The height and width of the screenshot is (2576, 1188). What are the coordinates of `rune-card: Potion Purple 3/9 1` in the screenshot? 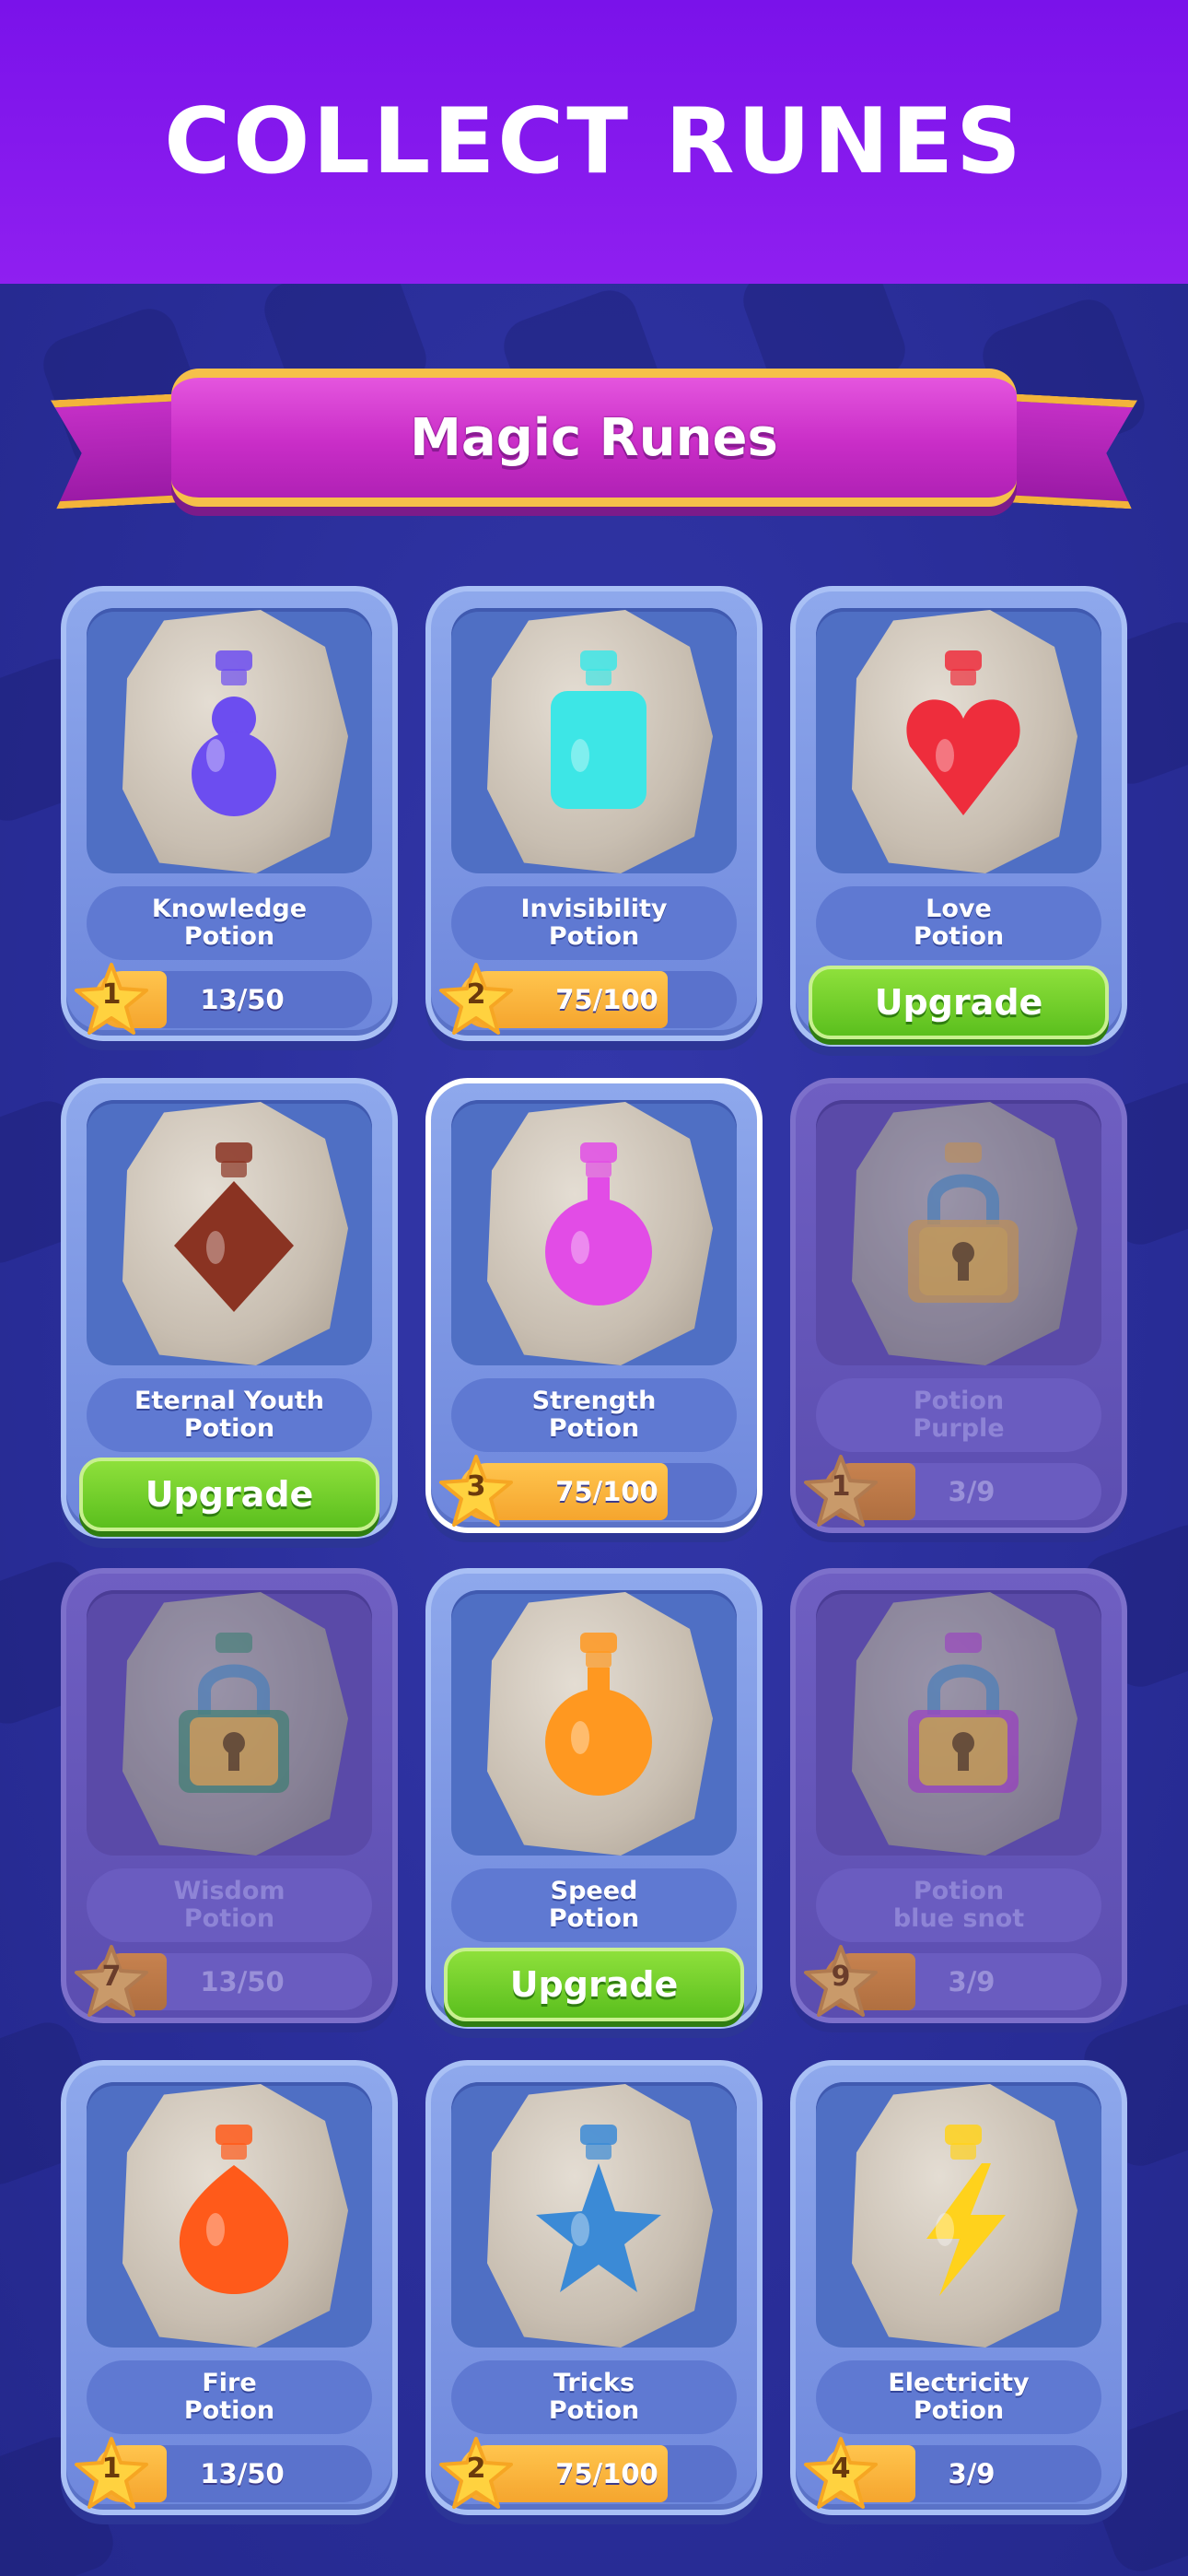 It's located at (958, 1305).